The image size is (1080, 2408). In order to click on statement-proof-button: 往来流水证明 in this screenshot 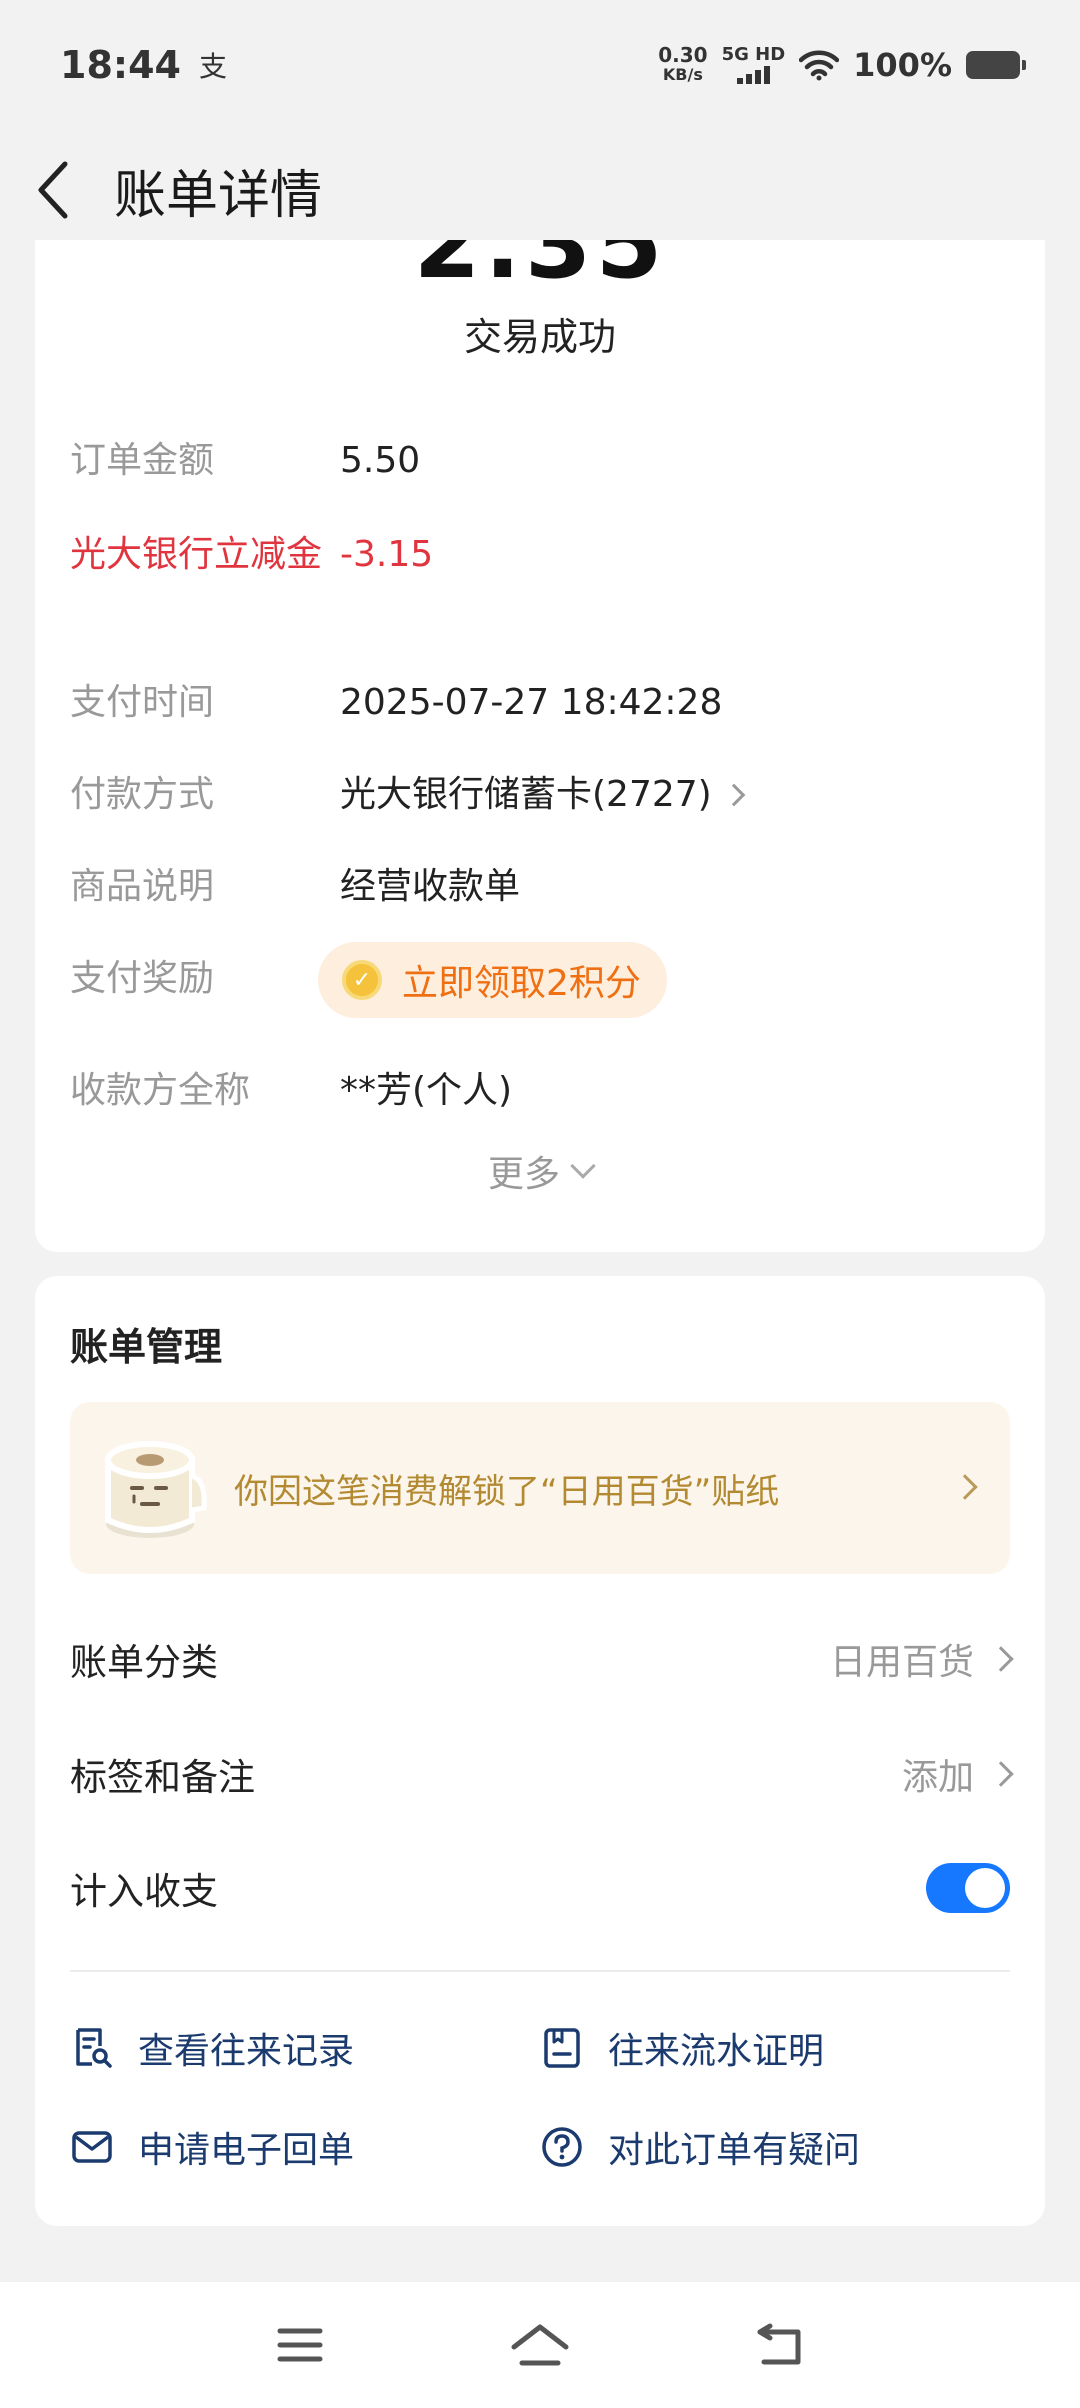, I will do `click(682, 2048)`.